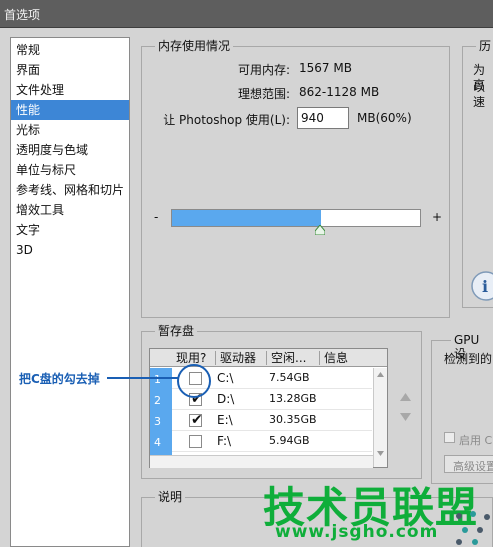 The height and width of the screenshot is (547, 493). Describe the element at coordinates (191, 358) in the screenshot. I see `column-header-active: 现用?` at that location.